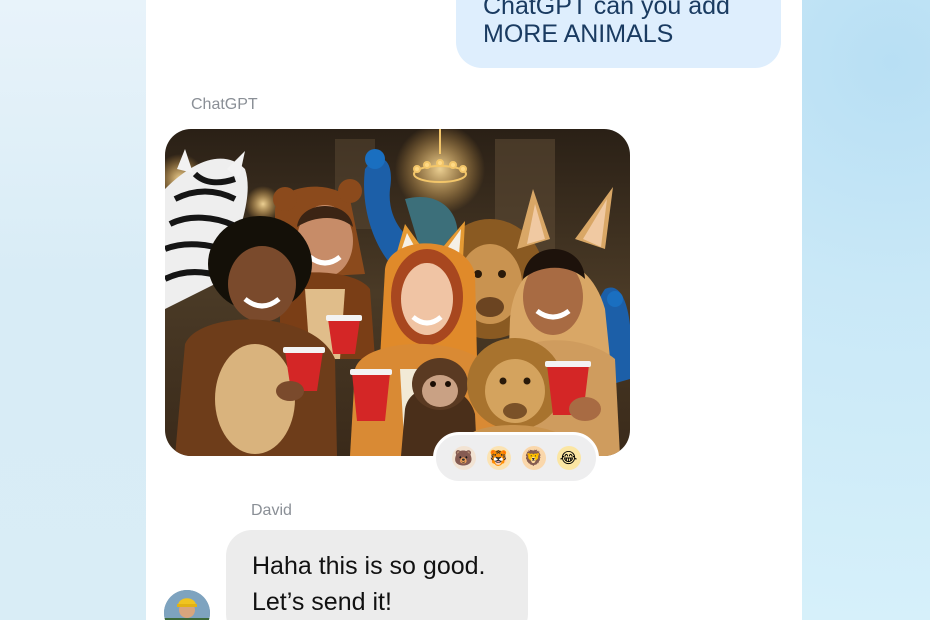  What do you see at coordinates (322, 602) in the screenshot?
I see `reply-message-line-2: Let’s send it!` at bounding box center [322, 602].